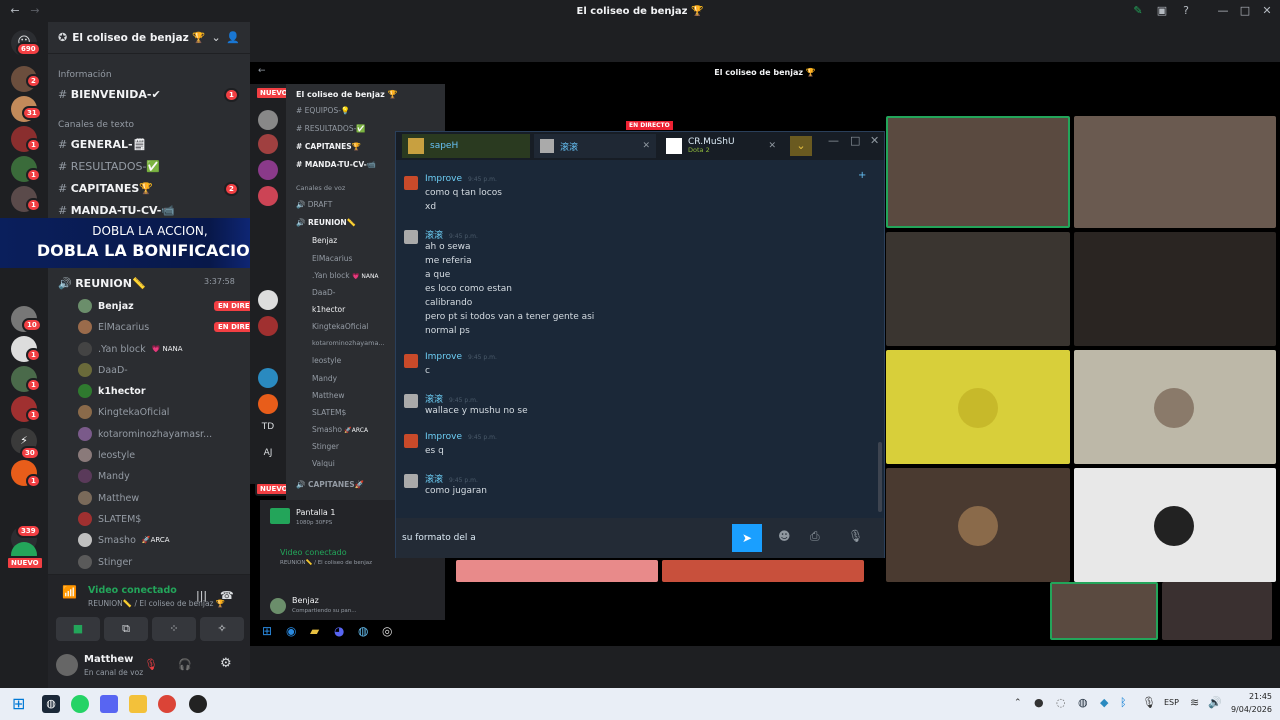 The width and height of the screenshot is (1280, 720). What do you see at coordinates (1104, 702) in the screenshot?
I see `tray-app-icon: ◆` at bounding box center [1104, 702].